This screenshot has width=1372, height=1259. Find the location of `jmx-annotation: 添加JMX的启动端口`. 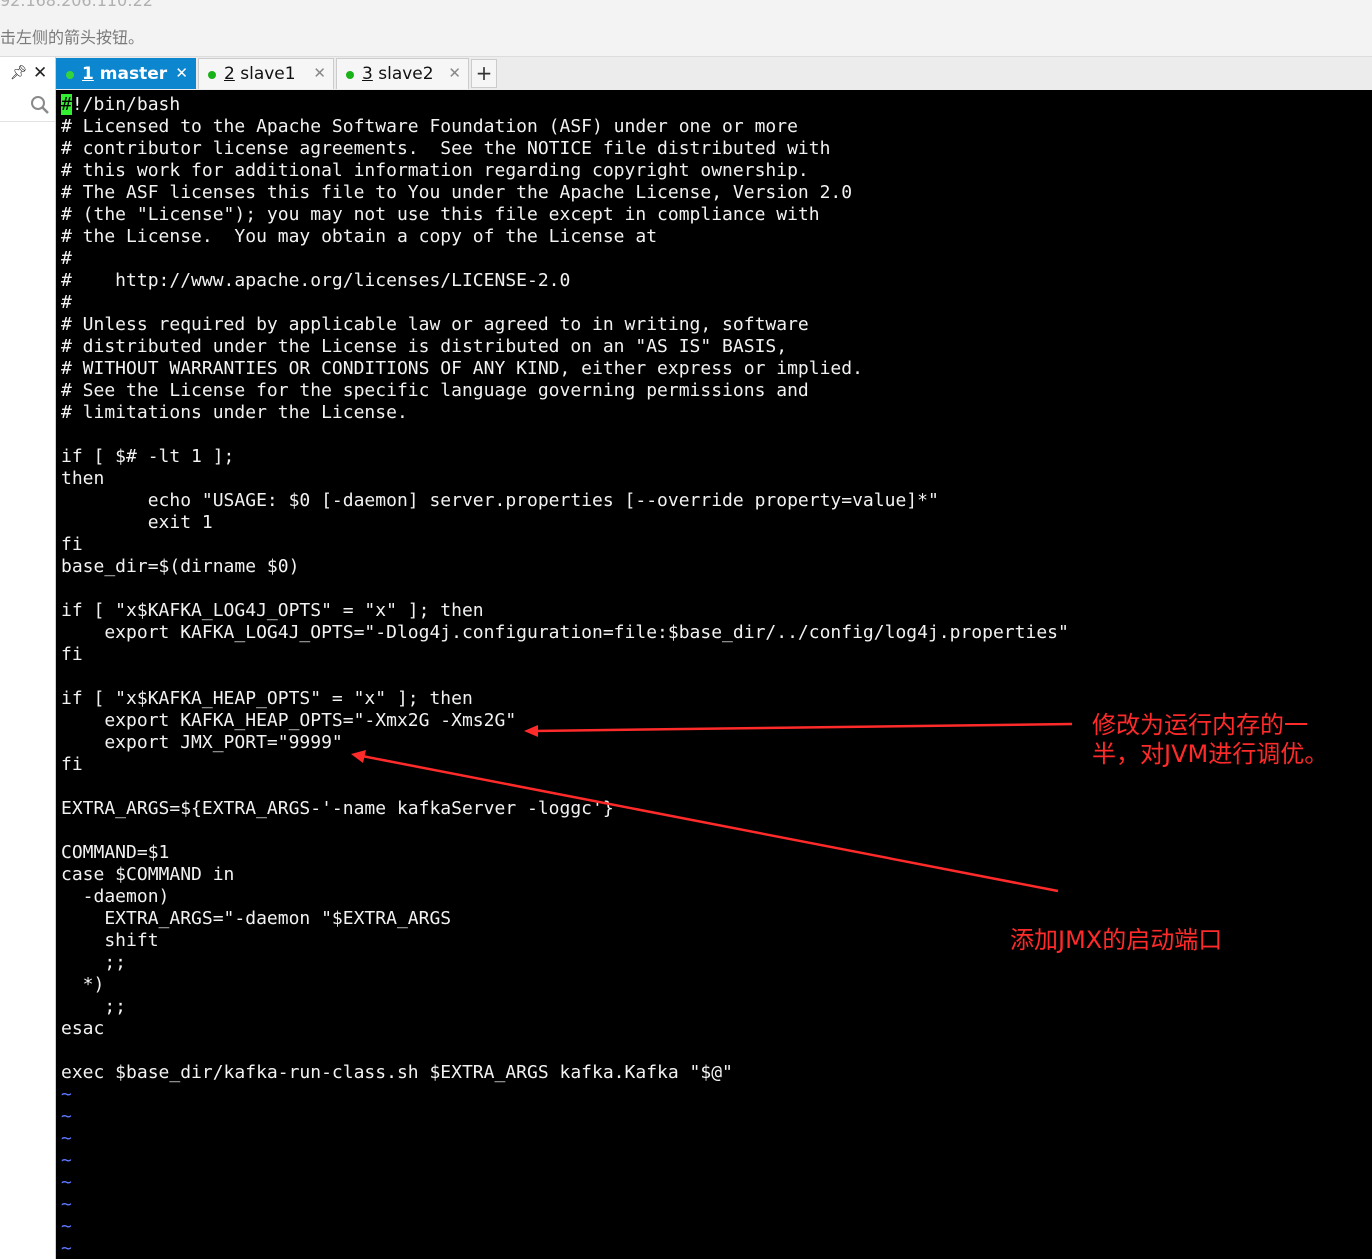

jmx-annotation: 添加JMX的启动端口 is located at coordinates (1116, 940).